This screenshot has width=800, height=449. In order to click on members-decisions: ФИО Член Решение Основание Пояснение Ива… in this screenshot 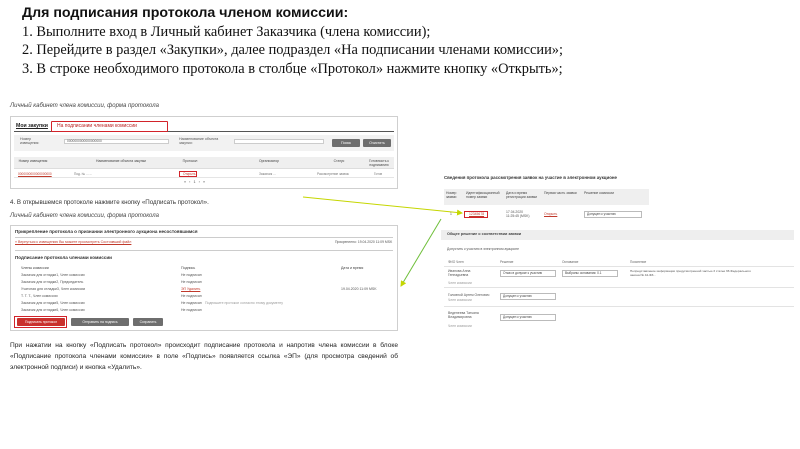, I will do `click(619, 303)`.